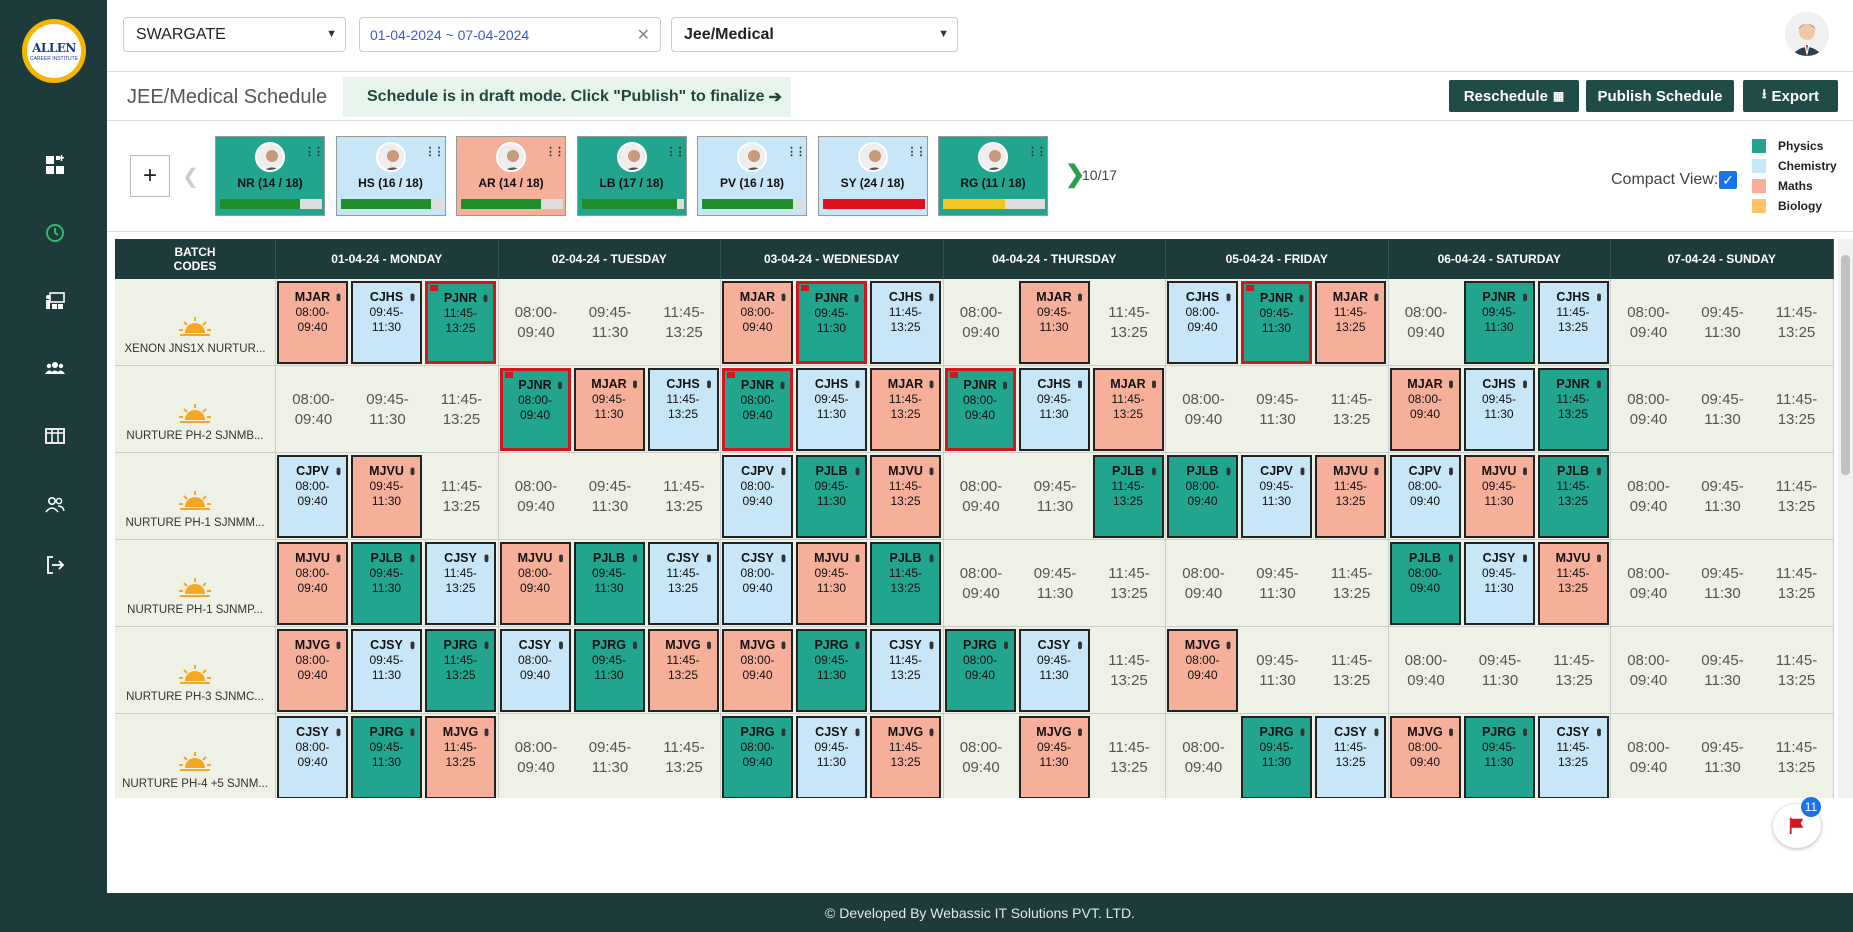 This screenshot has height=932, width=1853. I want to click on calendar-grid-icon, so click(55, 436).